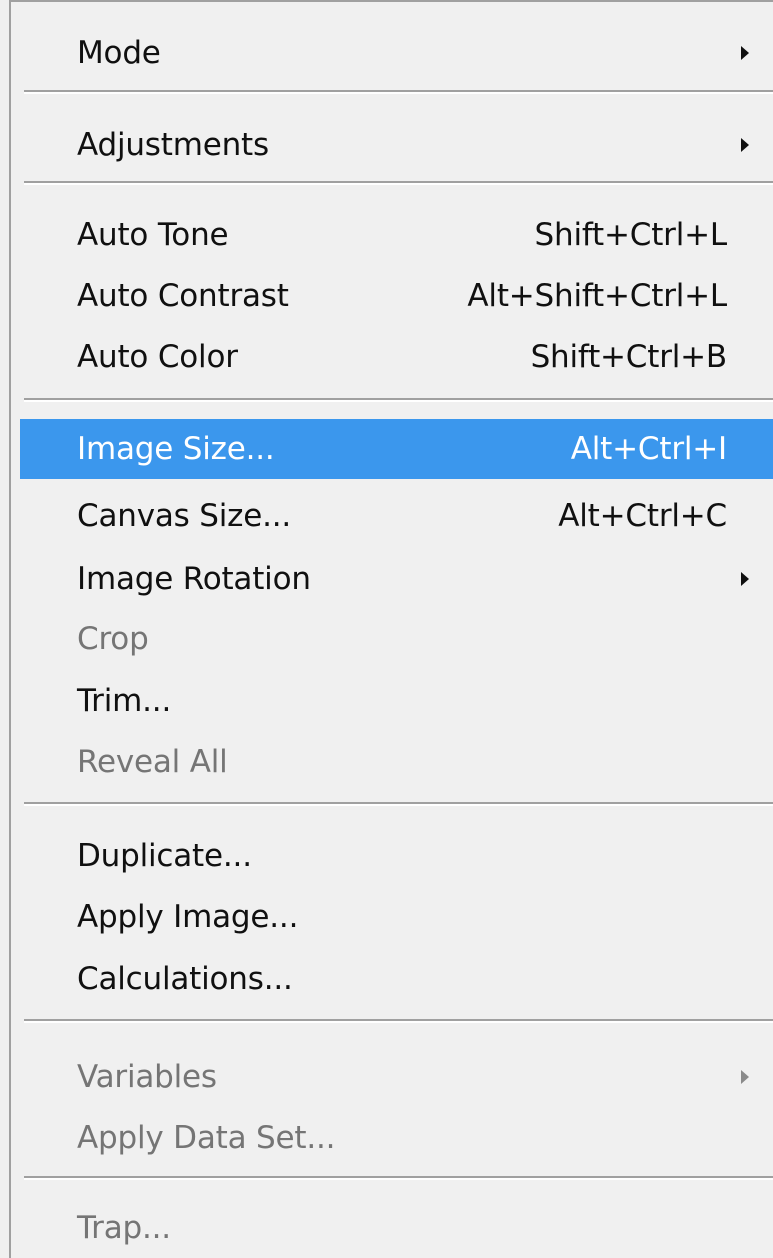  What do you see at coordinates (648, 449) in the screenshot?
I see `menu-item-shortcut: Alt+Ctrl+I` at bounding box center [648, 449].